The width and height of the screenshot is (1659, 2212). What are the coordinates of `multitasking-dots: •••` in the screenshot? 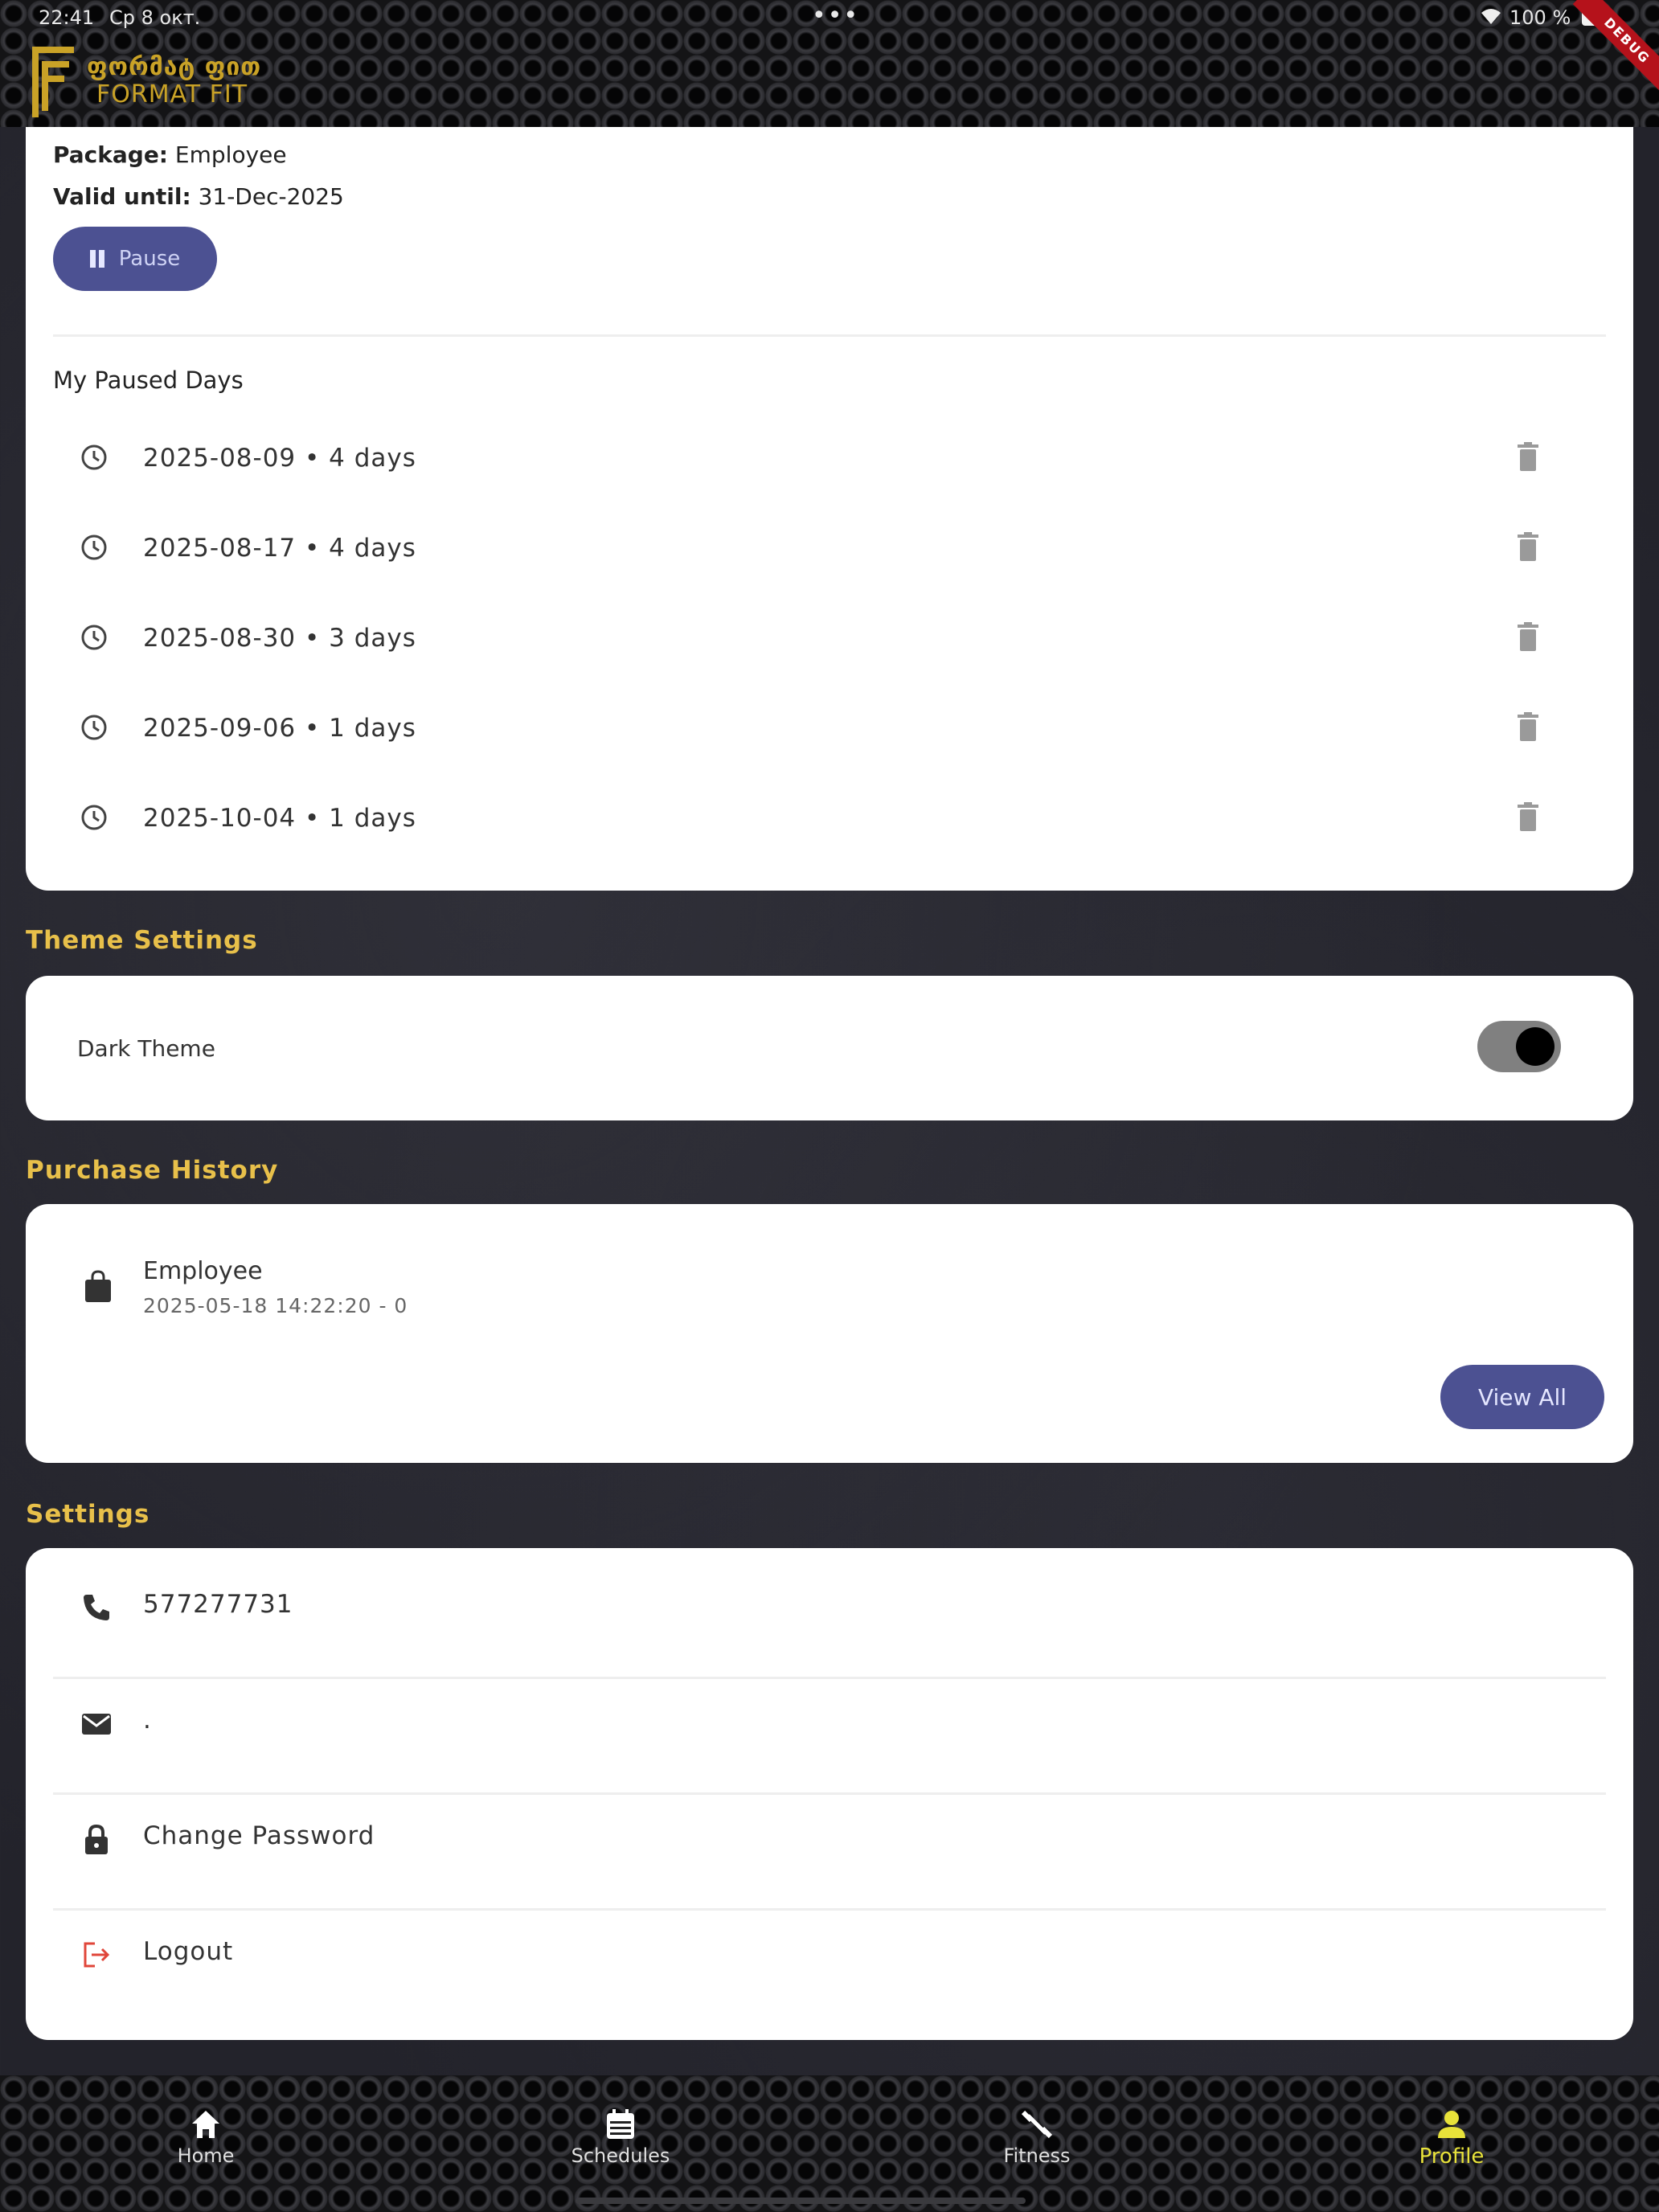 It's located at (835, 16).